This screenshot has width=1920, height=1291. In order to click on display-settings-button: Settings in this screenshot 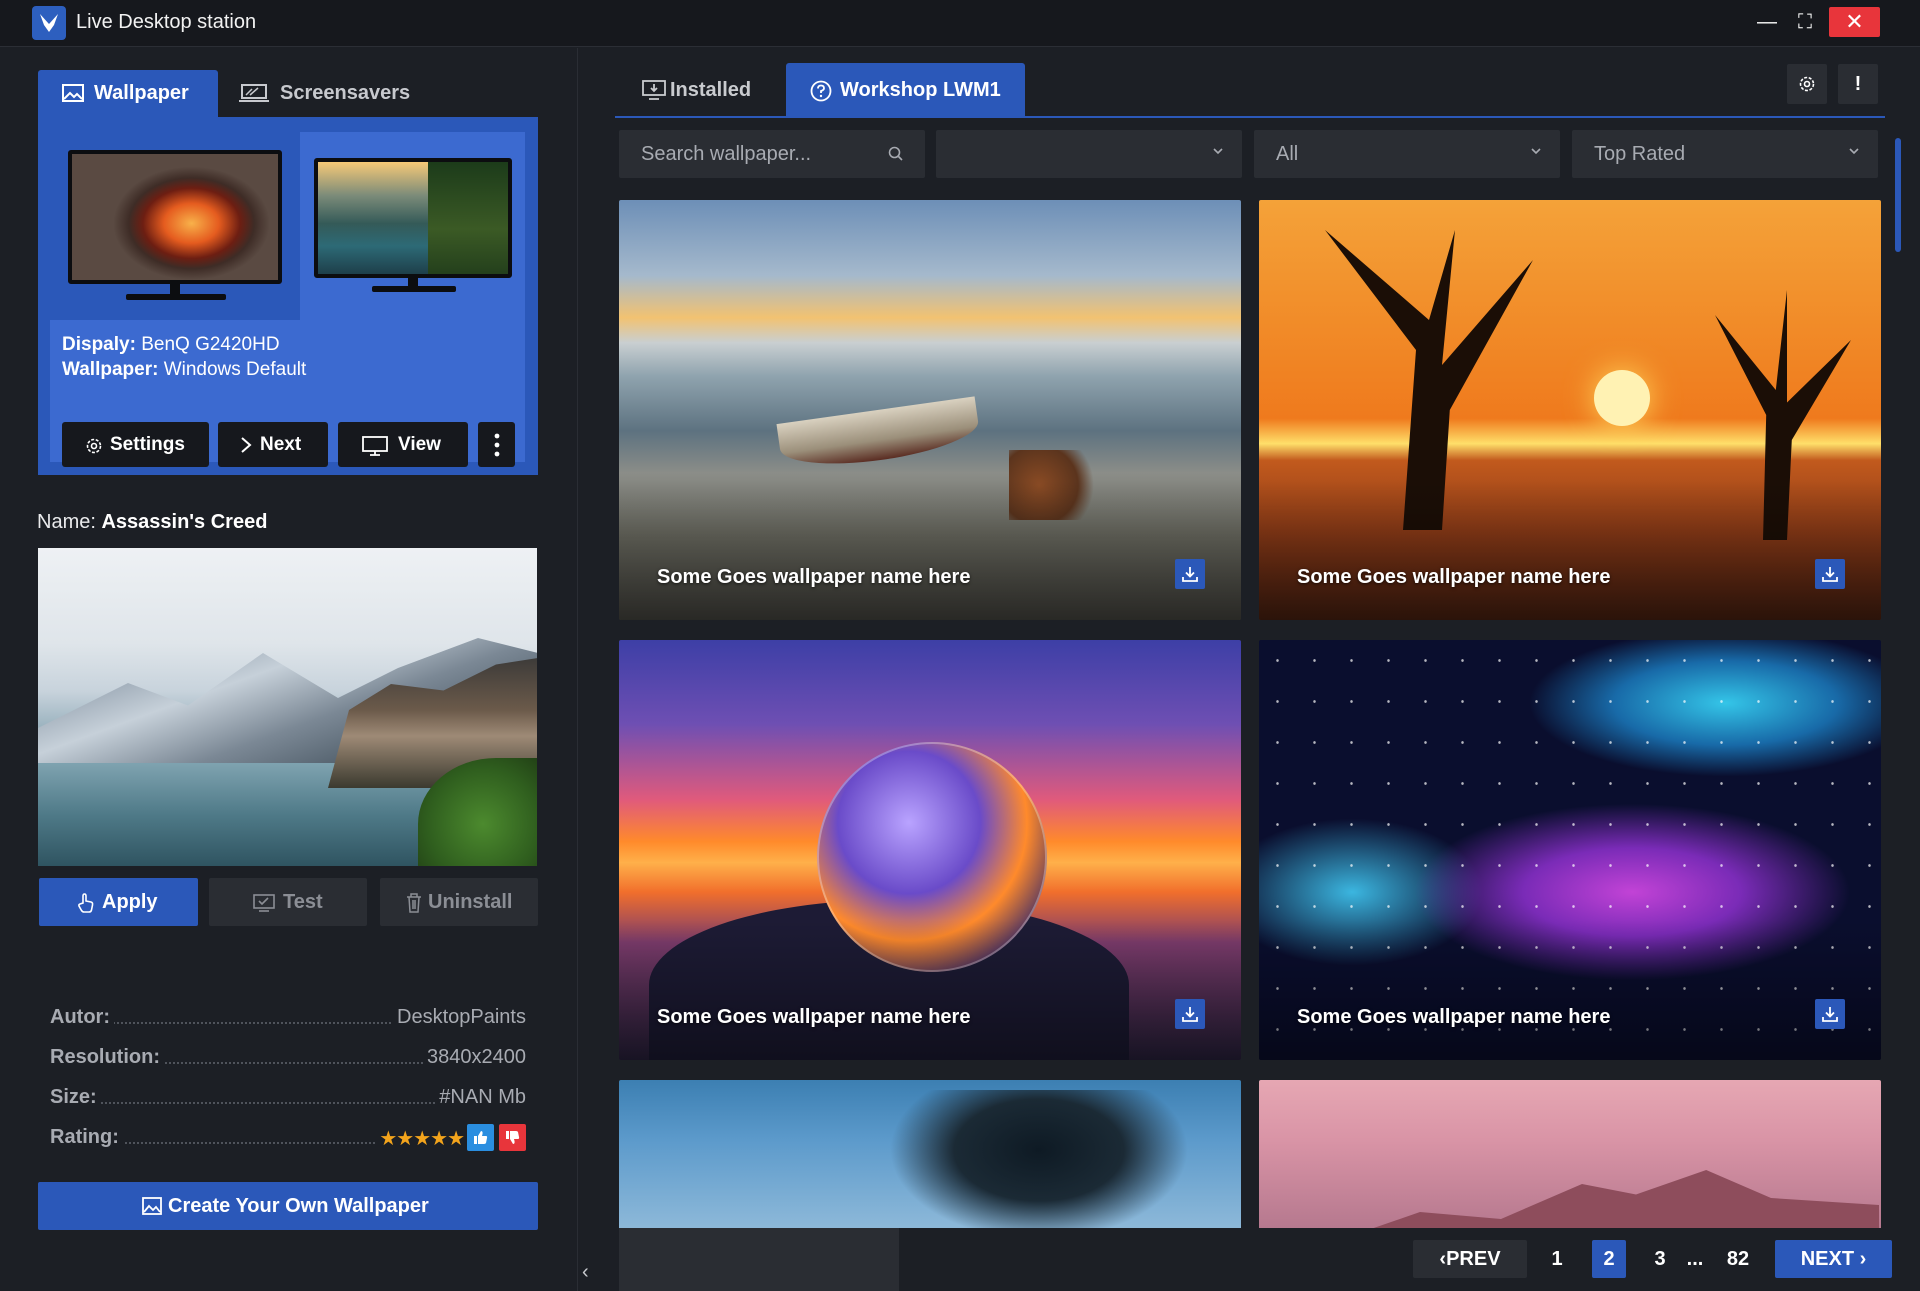, I will do `click(135, 444)`.